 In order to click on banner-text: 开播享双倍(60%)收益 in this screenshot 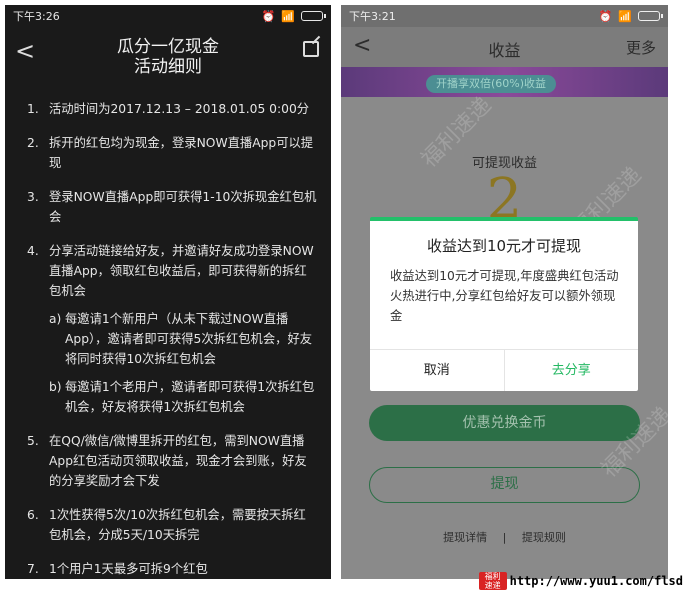, I will do `click(491, 84)`.